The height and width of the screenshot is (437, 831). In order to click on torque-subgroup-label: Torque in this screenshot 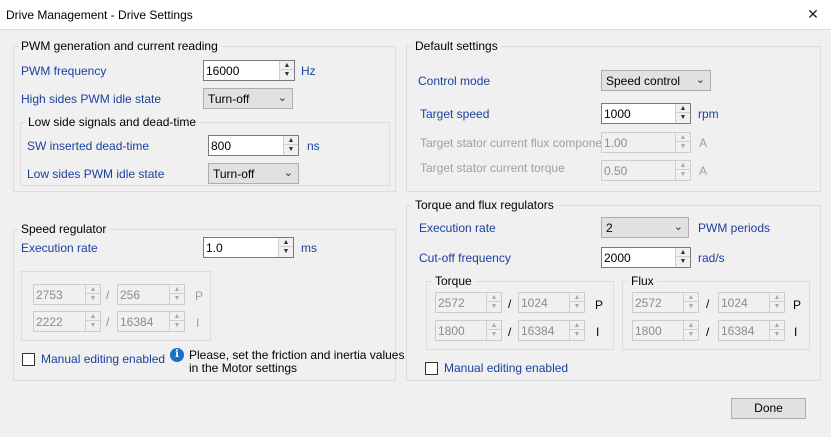, I will do `click(453, 281)`.